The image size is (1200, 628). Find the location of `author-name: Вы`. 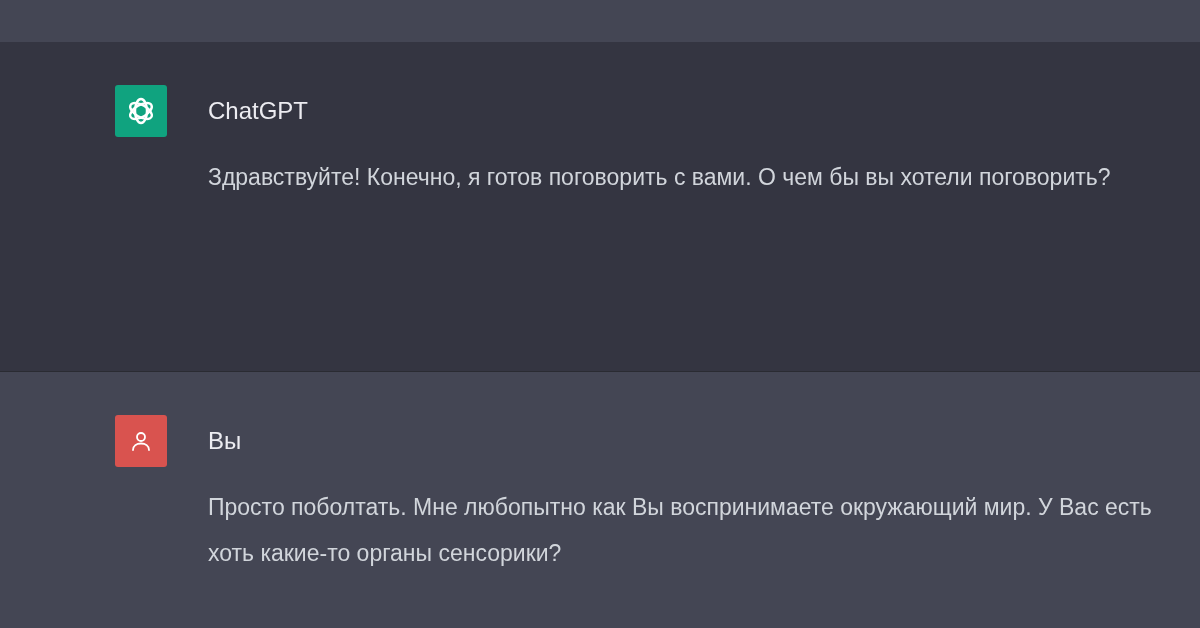

author-name: Вы is located at coordinates (225, 441).